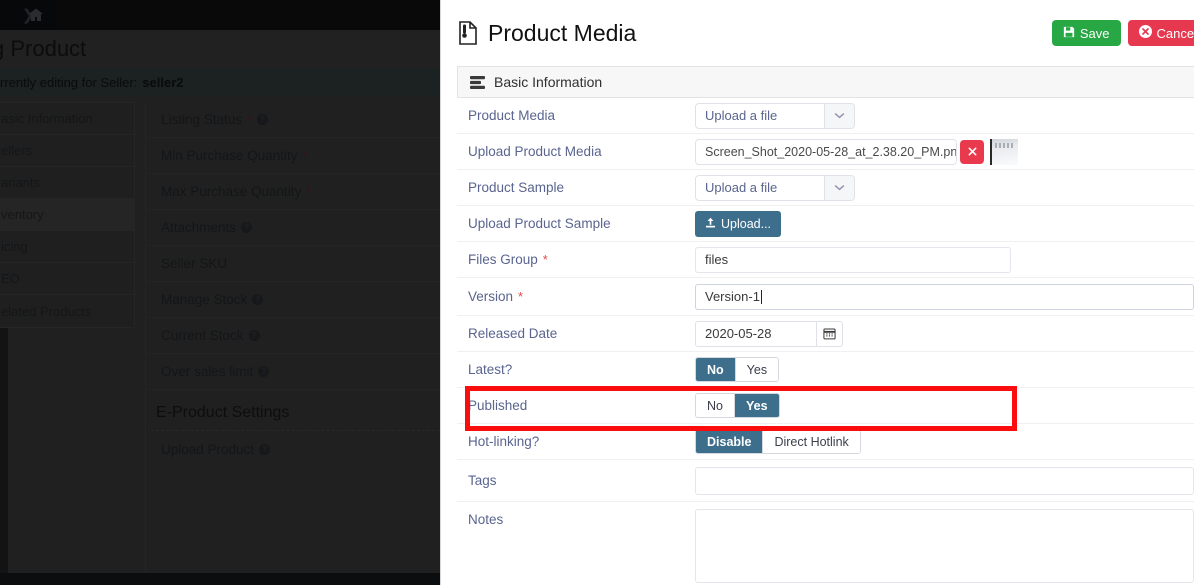 Image resolution: width=1194 pixels, height=585 pixels. What do you see at coordinates (715, 369) in the screenshot?
I see `latest-option: No` at bounding box center [715, 369].